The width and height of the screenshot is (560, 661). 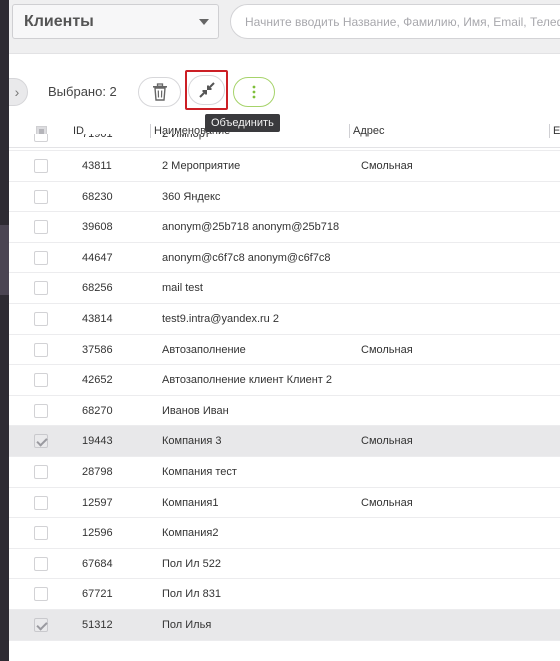 What do you see at coordinates (284, 564) in the screenshot?
I see `table-row: 67684 Пол Ил 522` at bounding box center [284, 564].